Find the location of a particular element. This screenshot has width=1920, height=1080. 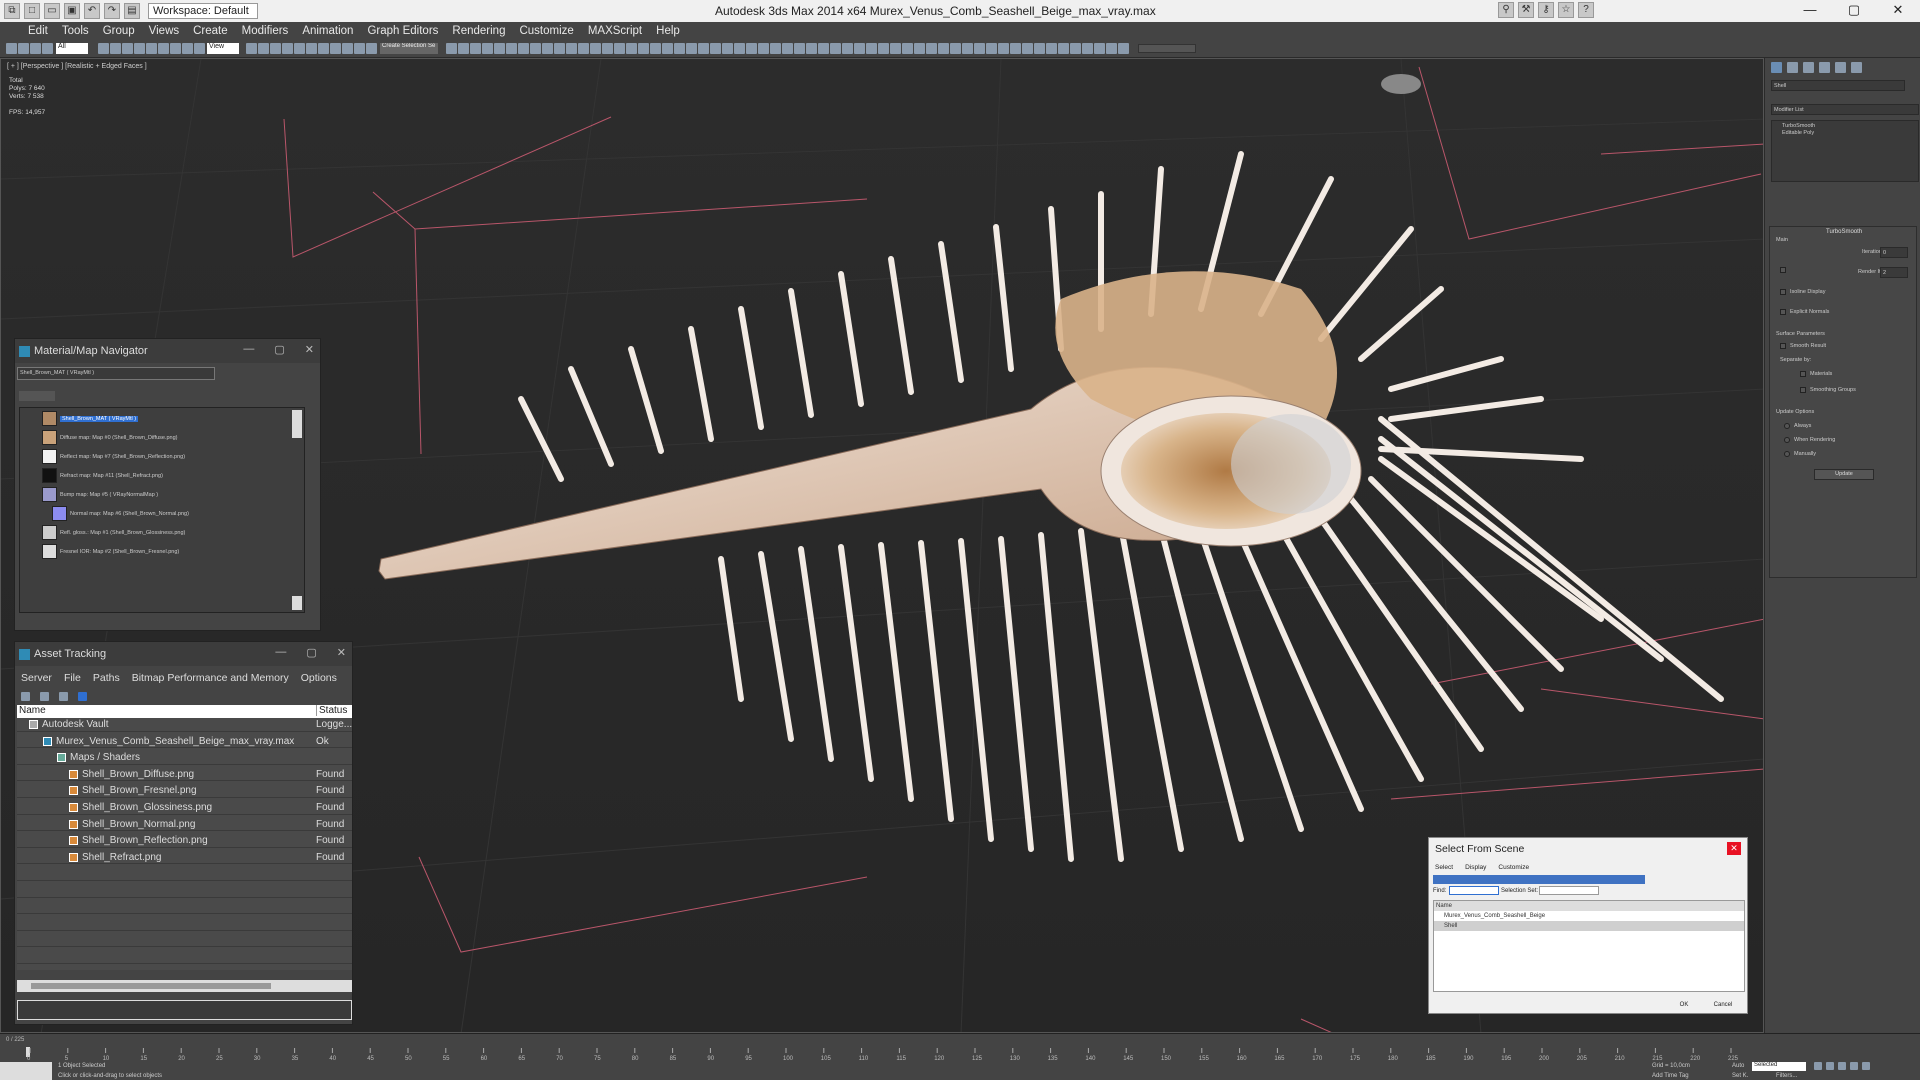

utilities-tab-icon is located at coordinates (1856, 67).